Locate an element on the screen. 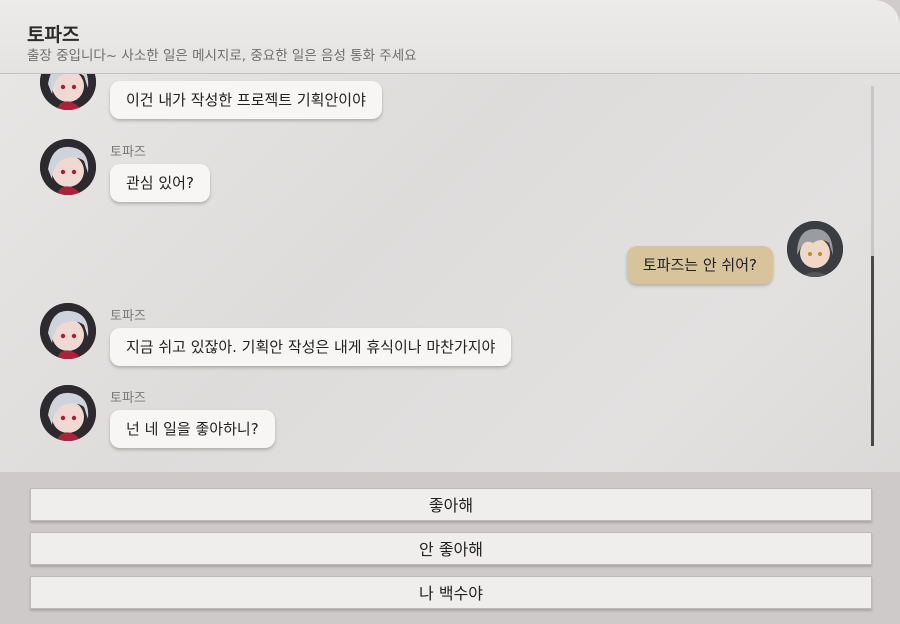 Image resolution: width=900 pixels, height=624 pixels. message-bubble: 지금 쉬고 있잖아. 기획안 작성은 내게 휴식이나 마찬가지야 is located at coordinates (311, 347).